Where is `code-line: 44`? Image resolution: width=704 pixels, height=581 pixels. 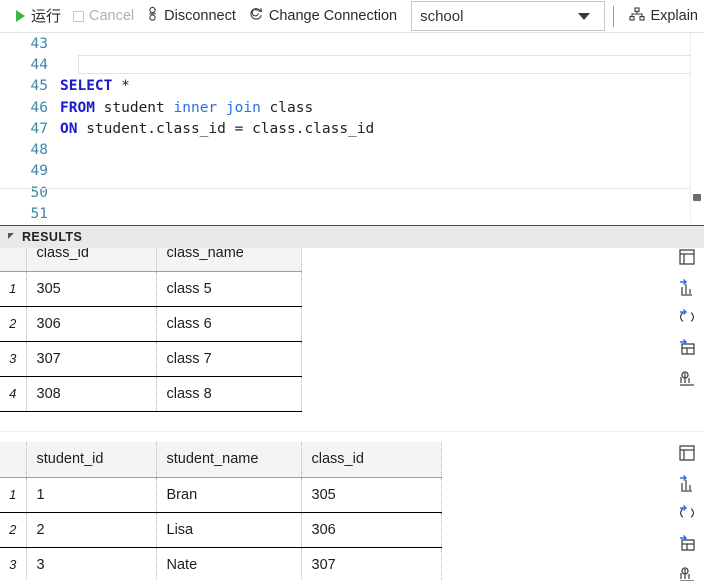 code-line: 44 is located at coordinates (352, 64).